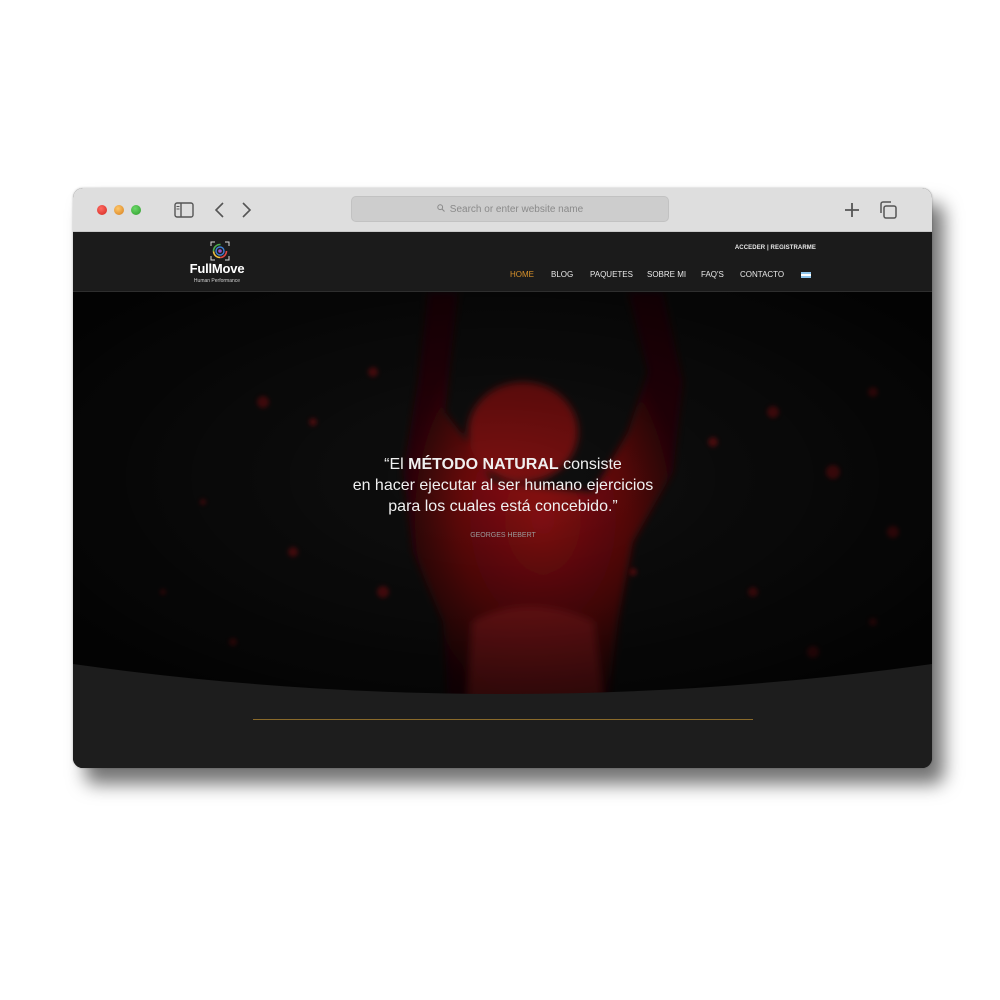 The height and width of the screenshot is (1000, 1000). What do you see at coordinates (217, 268) in the screenshot?
I see `logo-name: FullMove` at bounding box center [217, 268].